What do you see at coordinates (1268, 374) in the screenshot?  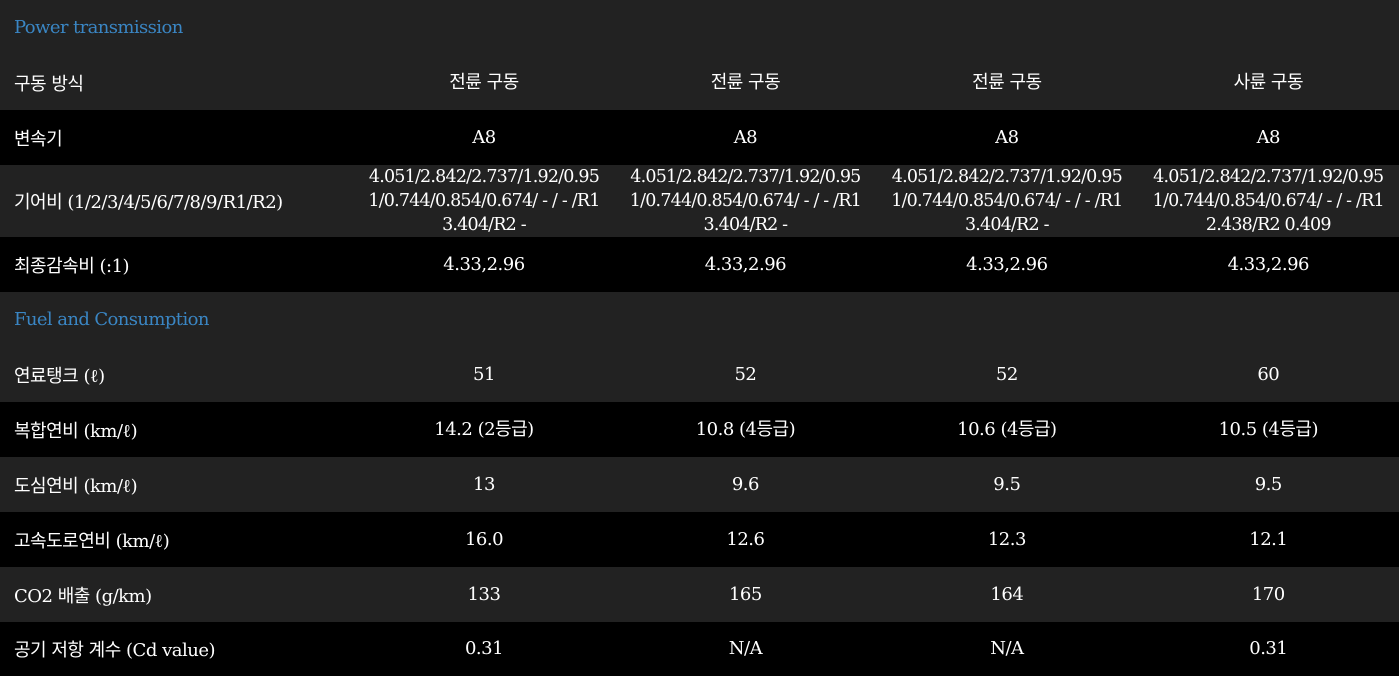 I see `row-value: 60` at bounding box center [1268, 374].